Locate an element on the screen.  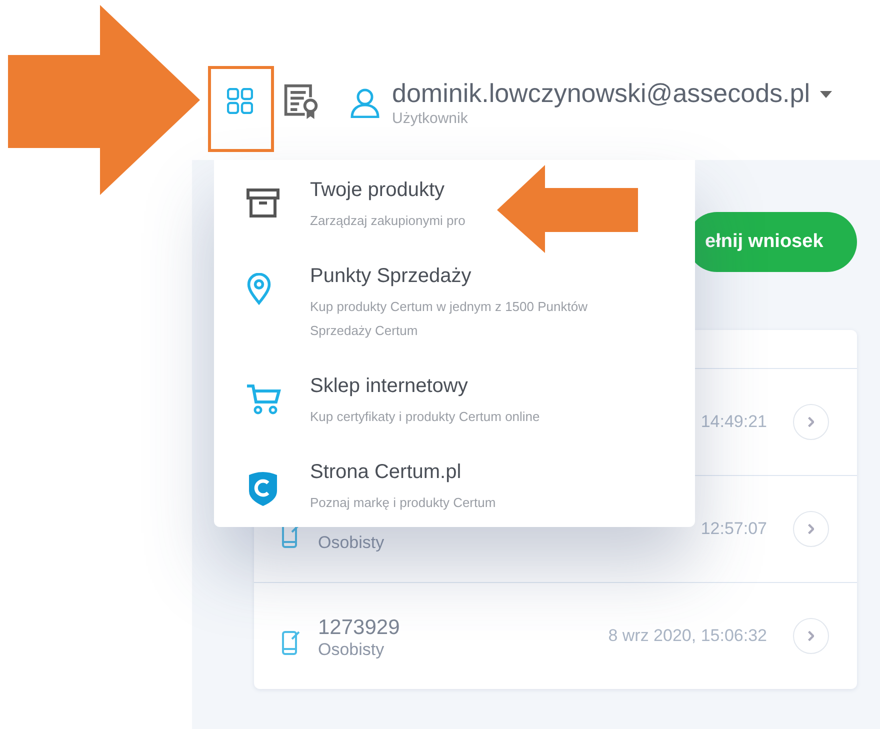
request-date: 12:57:07 is located at coordinates (733, 529).